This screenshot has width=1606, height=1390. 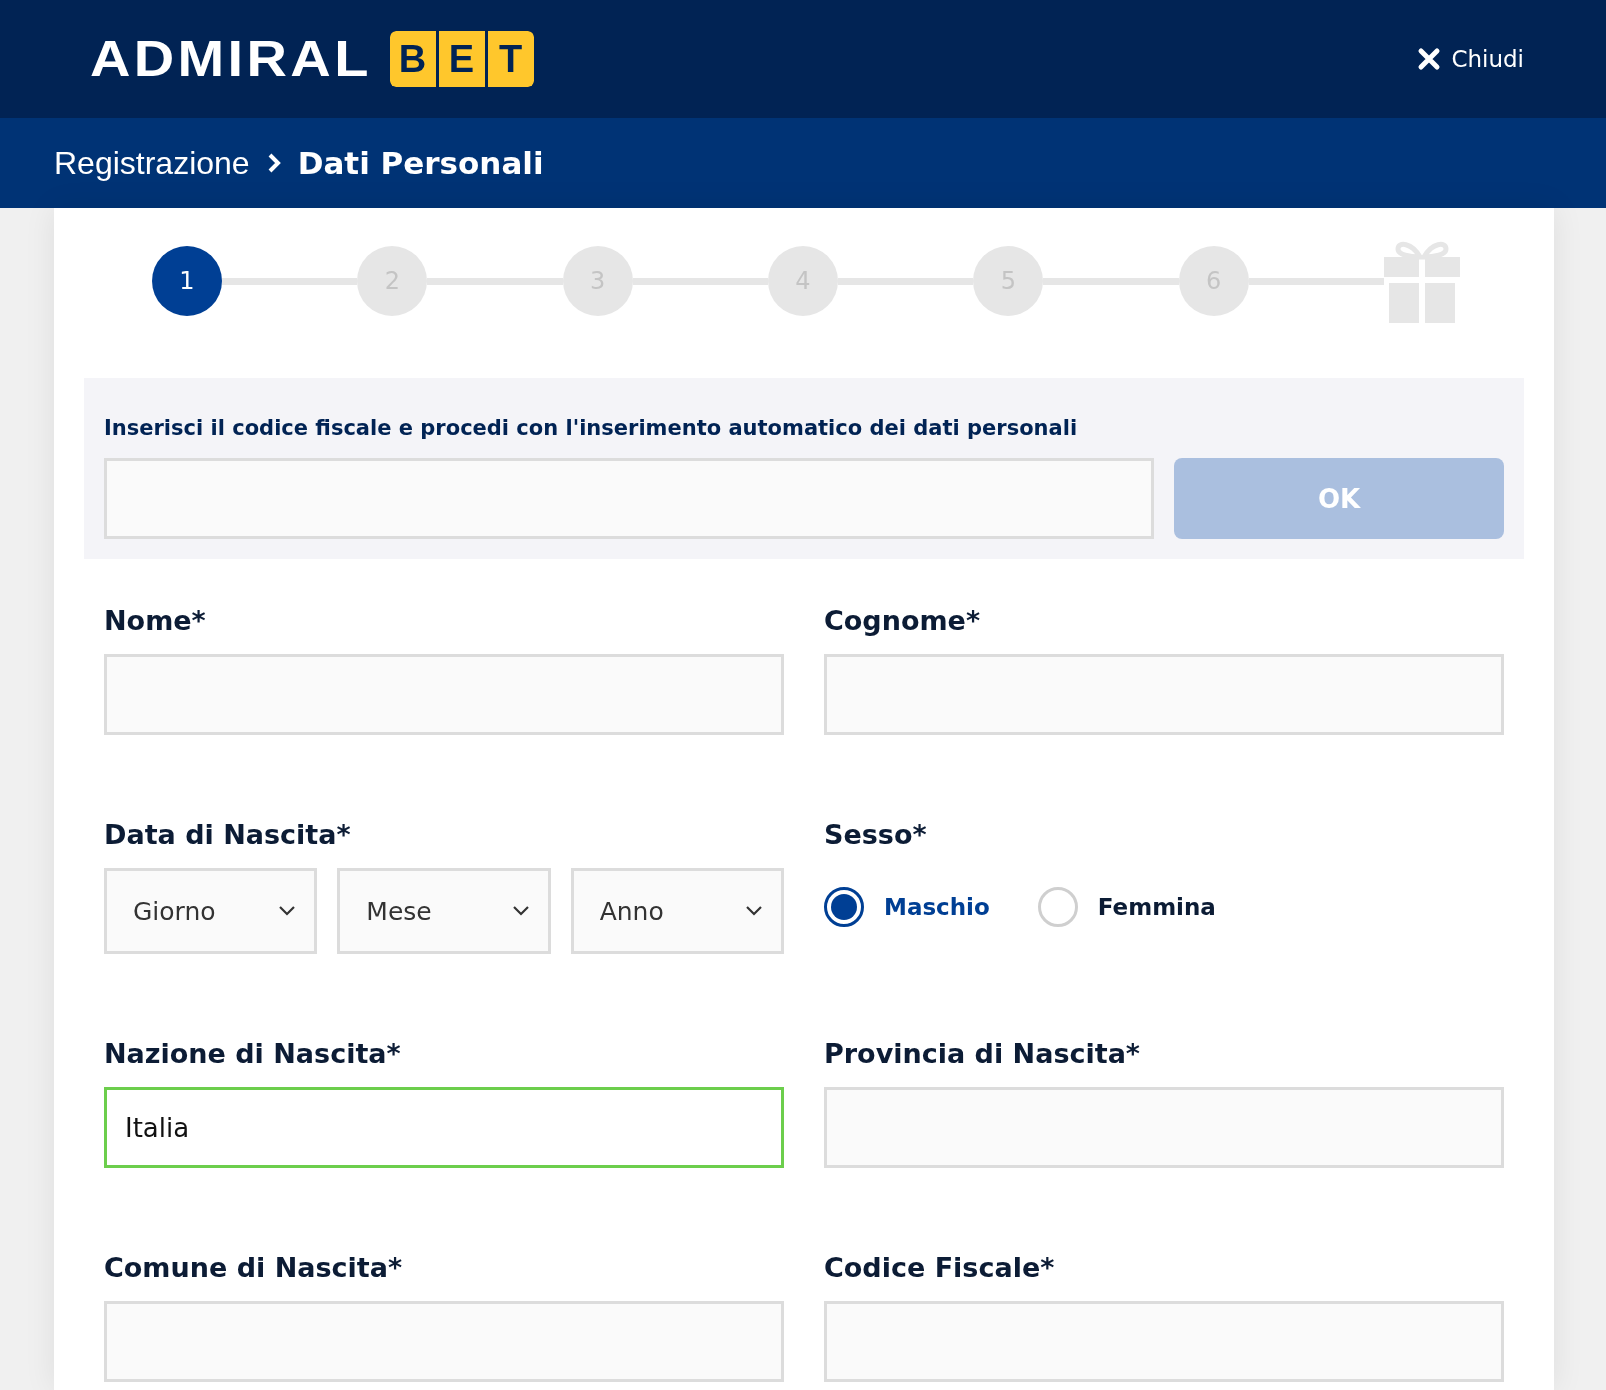 I want to click on close-icon, so click(x=1429, y=59).